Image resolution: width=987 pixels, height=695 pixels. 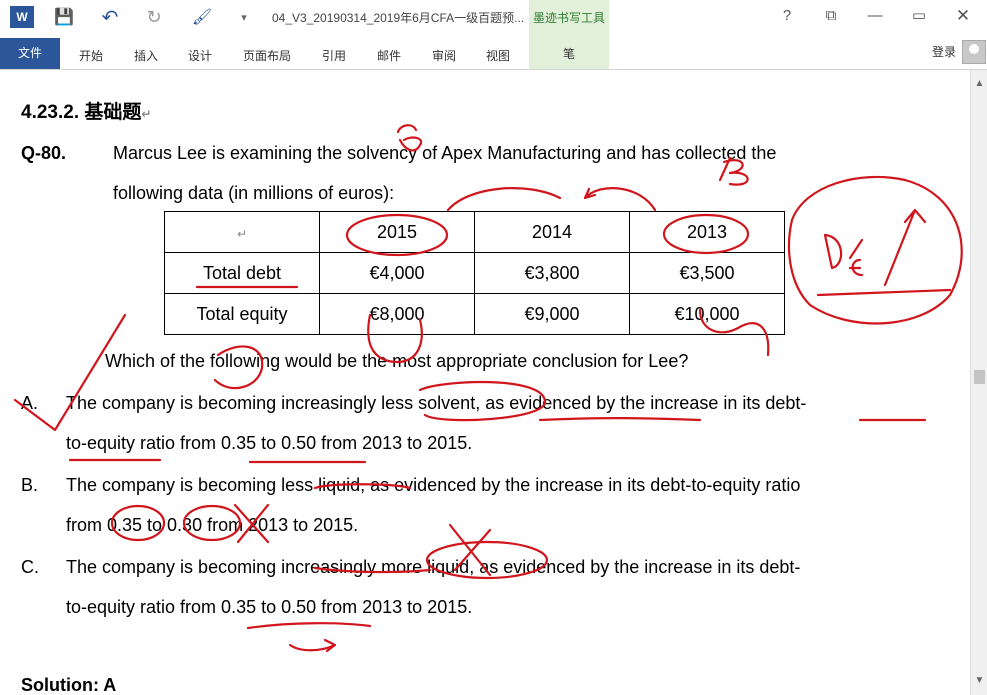 What do you see at coordinates (30, 485) in the screenshot?
I see `option-b-letter: B.` at bounding box center [30, 485].